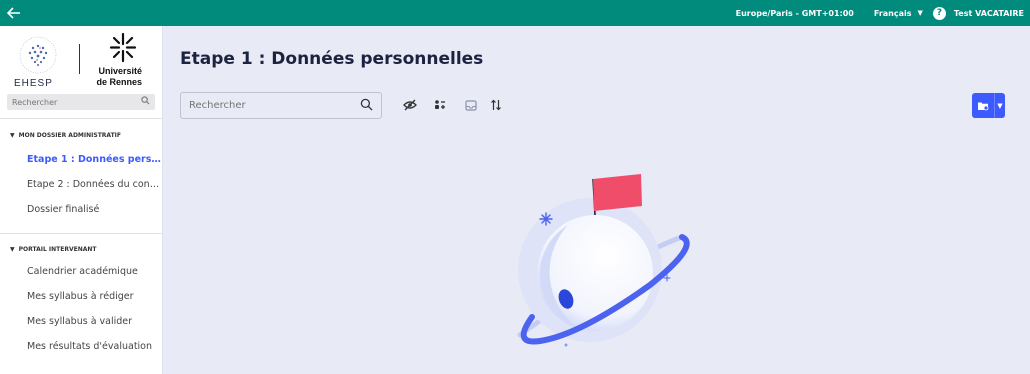 Image resolution: width=1030 pixels, height=374 pixels. I want to click on language-selector: Français ▼, so click(898, 13).